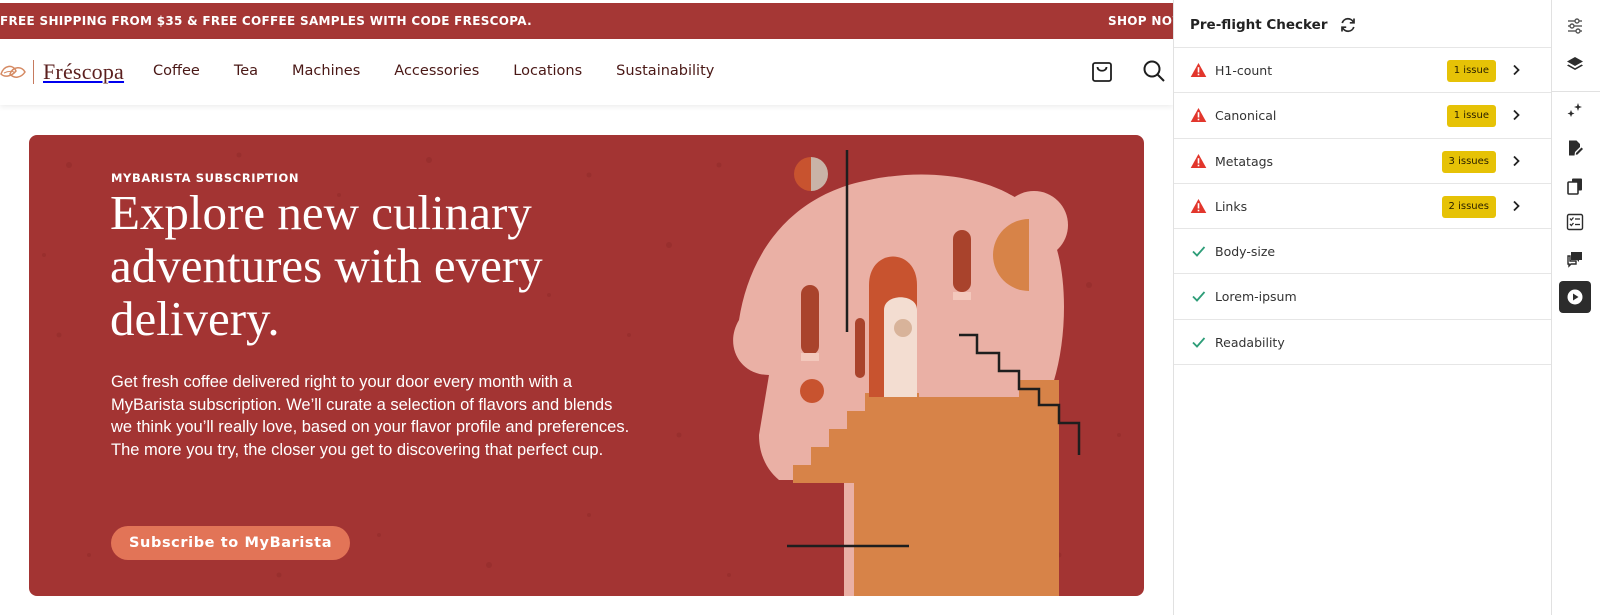  Describe the element at coordinates (1245, 252) in the screenshot. I see `check-label: Body-size` at that location.